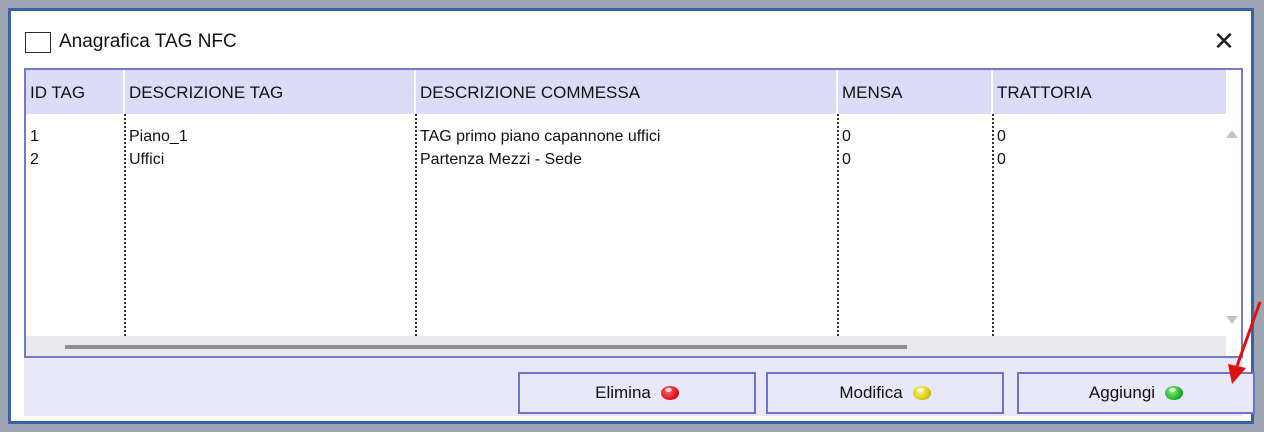  What do you see at coordinates (486, 347) in the screenshot?
I see `horizontal-scroll-thumb` at bounding box center [486, 347].